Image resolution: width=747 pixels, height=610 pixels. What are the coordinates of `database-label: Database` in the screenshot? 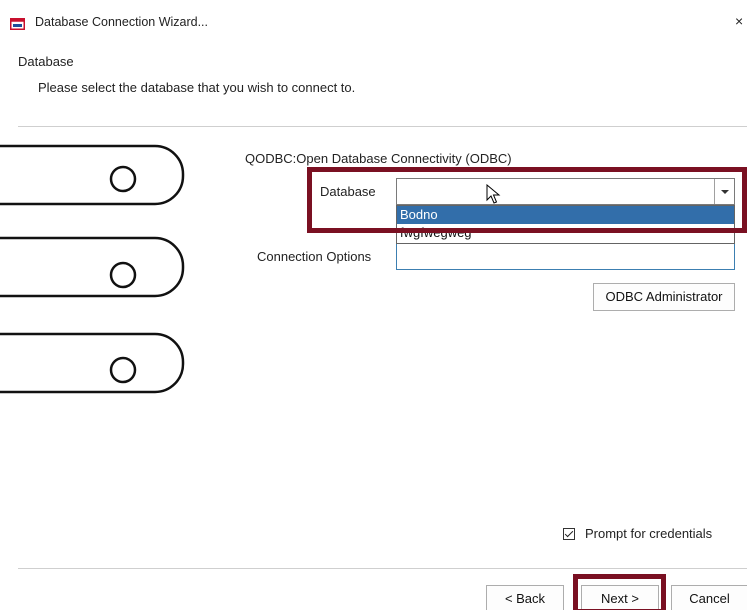 It's located at (348, 191).